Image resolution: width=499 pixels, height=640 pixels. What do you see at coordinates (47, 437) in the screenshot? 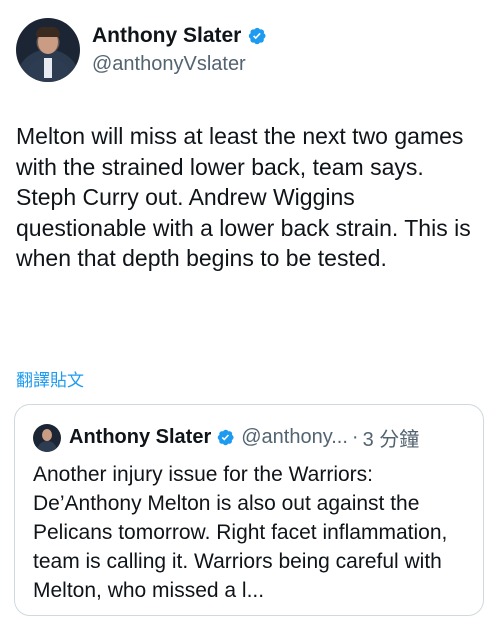
I see `quoted-author-avatar` at bounding box center [47, 437].